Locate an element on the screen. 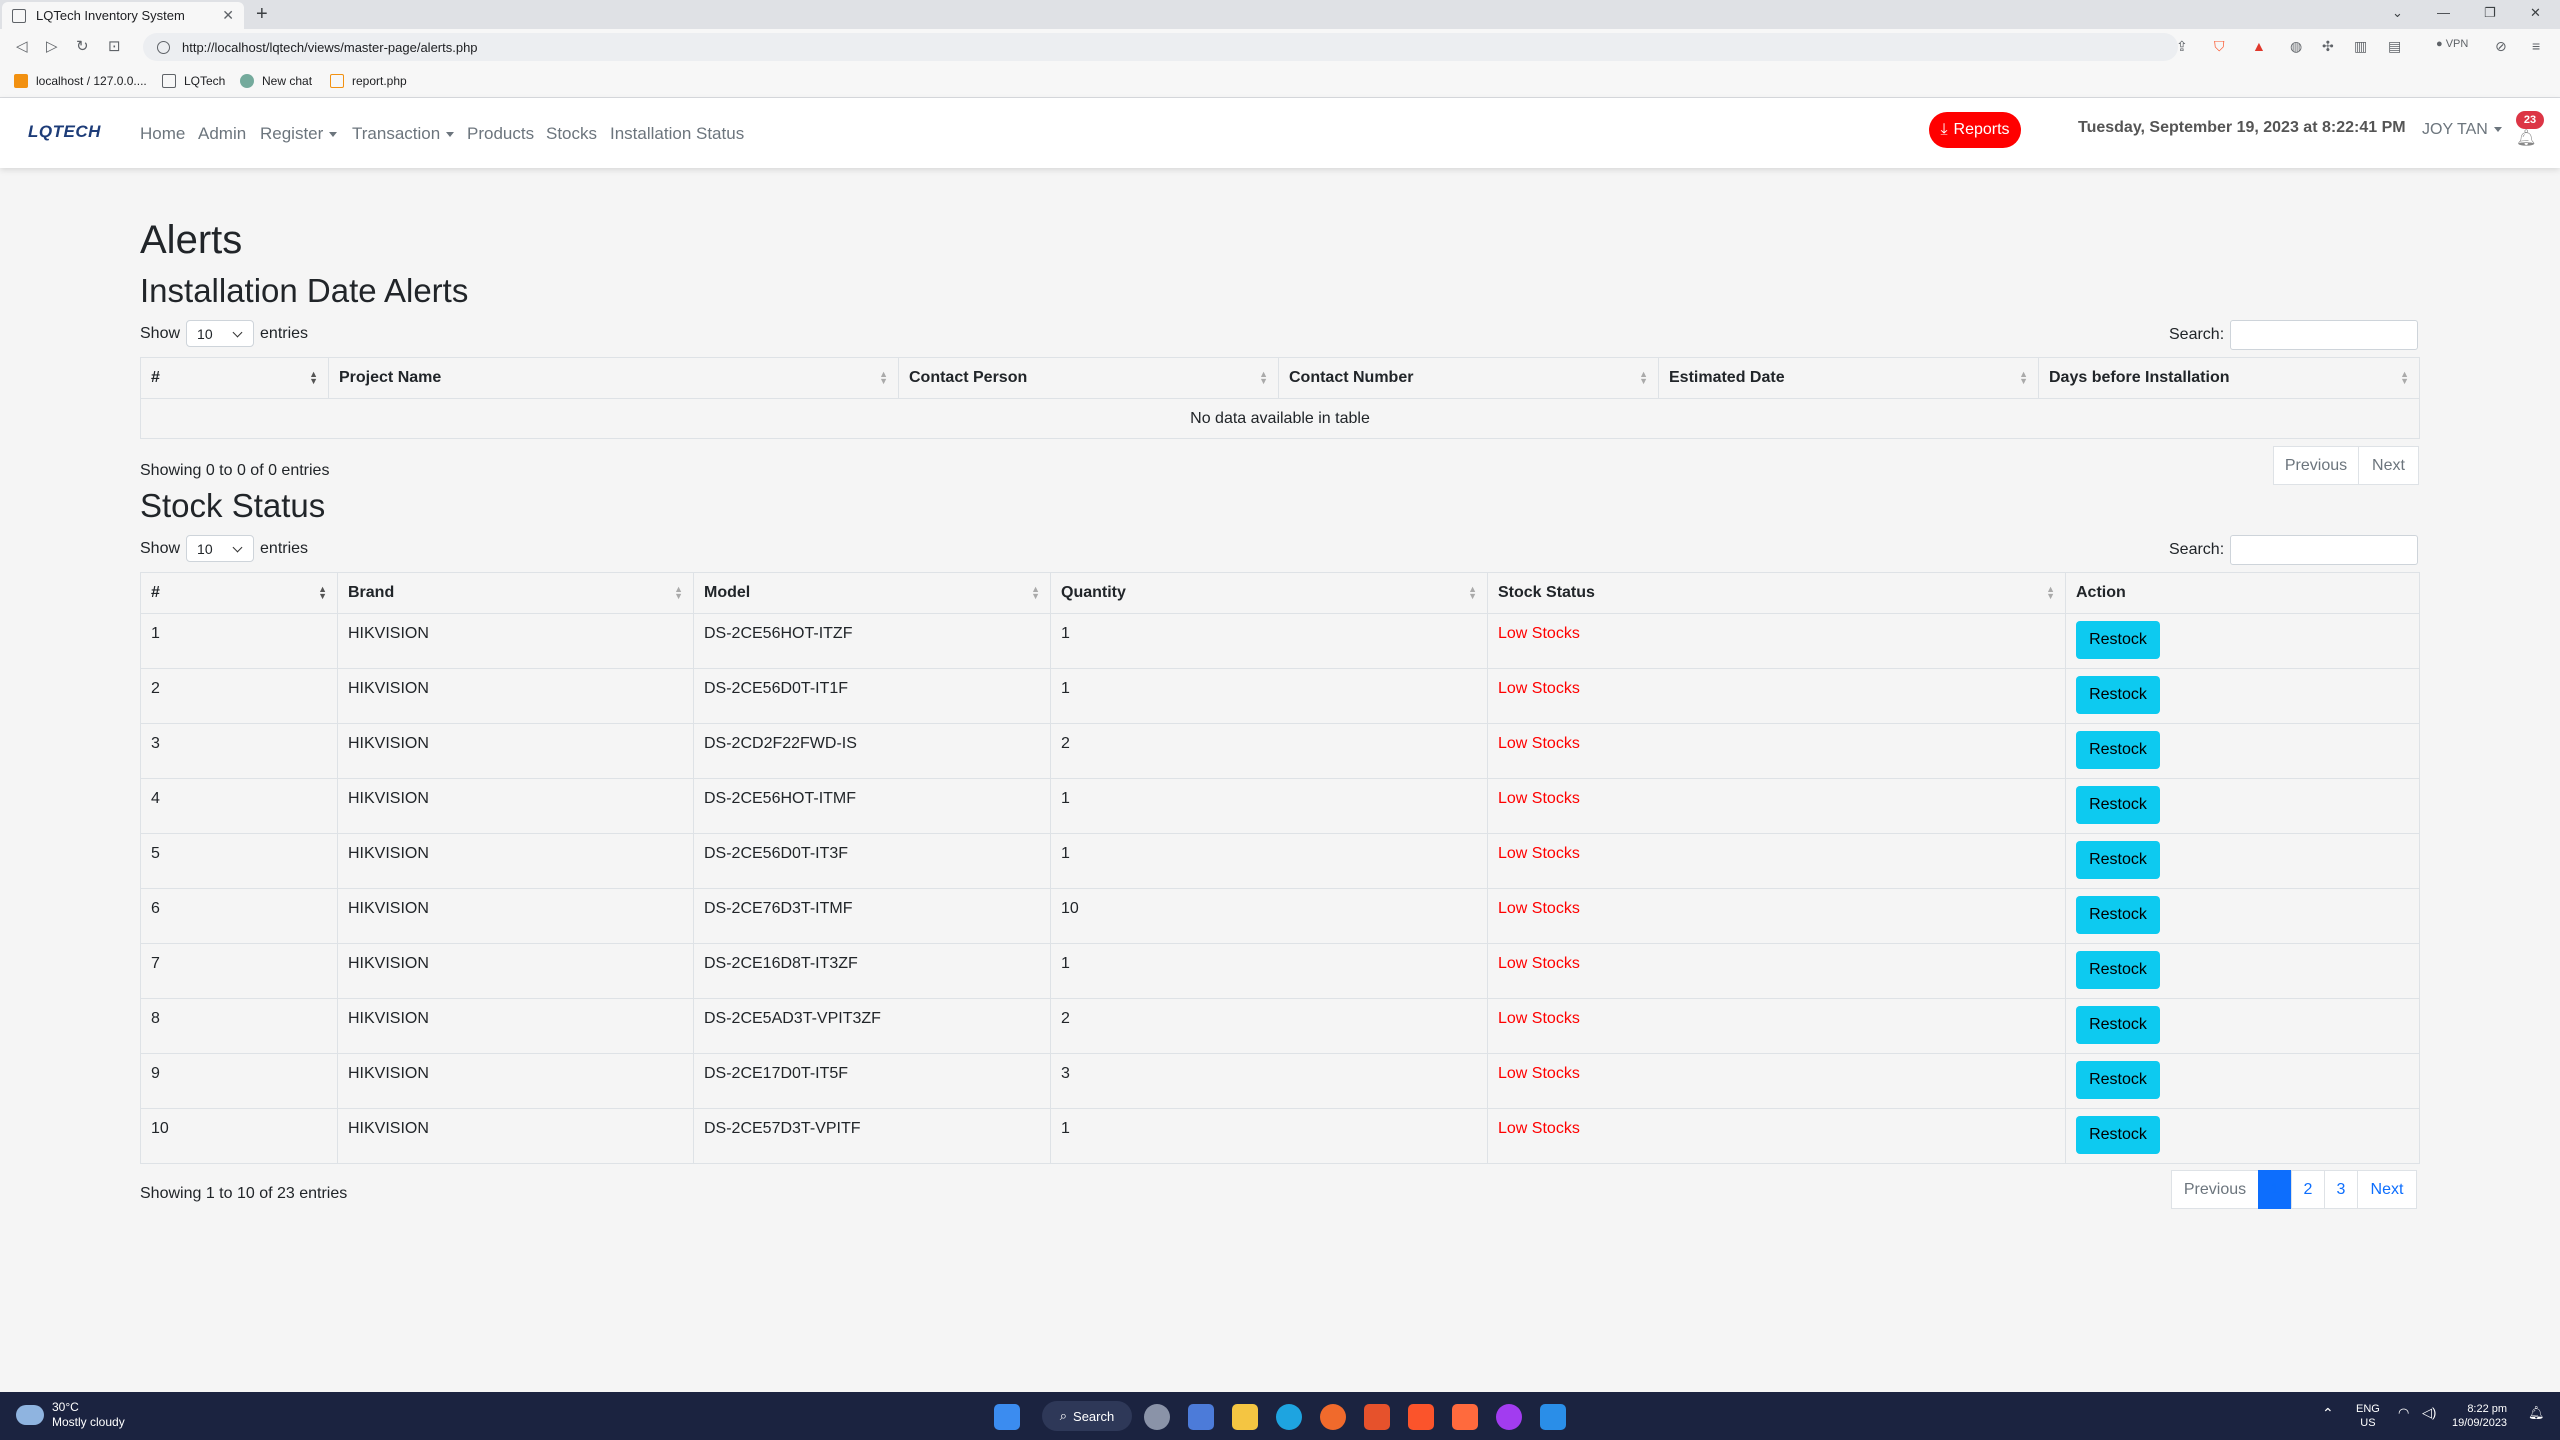  new-tab-icon: + is located at coordinates (262, 14).